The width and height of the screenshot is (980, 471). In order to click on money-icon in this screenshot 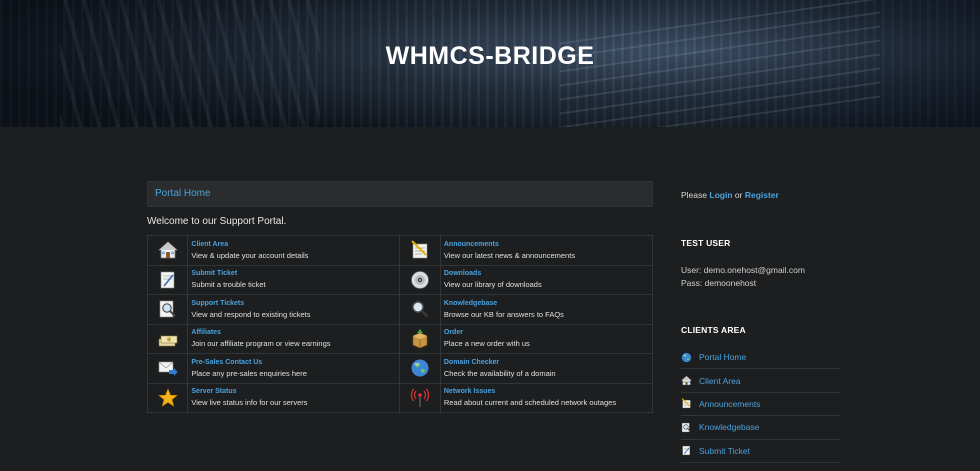, I will do `click(168, 339)`.